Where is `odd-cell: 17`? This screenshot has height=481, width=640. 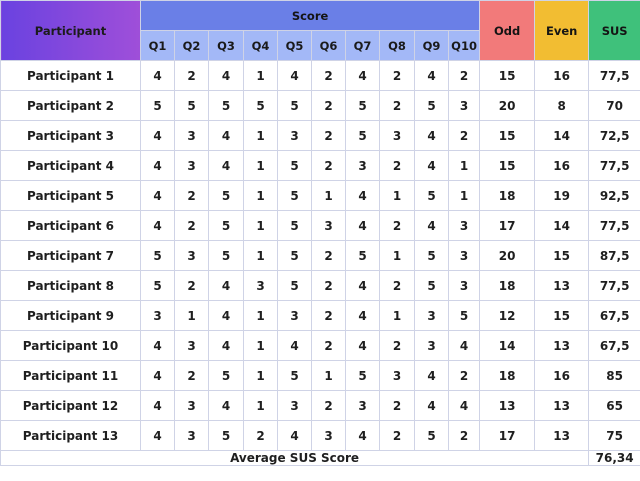 odd-cell: 17 is located at coordinates (507, 225).